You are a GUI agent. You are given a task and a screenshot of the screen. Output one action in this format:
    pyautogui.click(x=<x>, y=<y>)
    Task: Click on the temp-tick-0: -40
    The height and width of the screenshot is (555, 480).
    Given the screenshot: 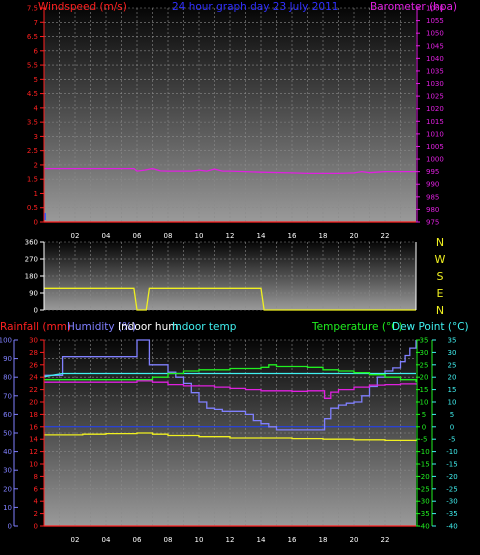 What is the action you would take?
    pyautogui.click(x=423, y=527)
    